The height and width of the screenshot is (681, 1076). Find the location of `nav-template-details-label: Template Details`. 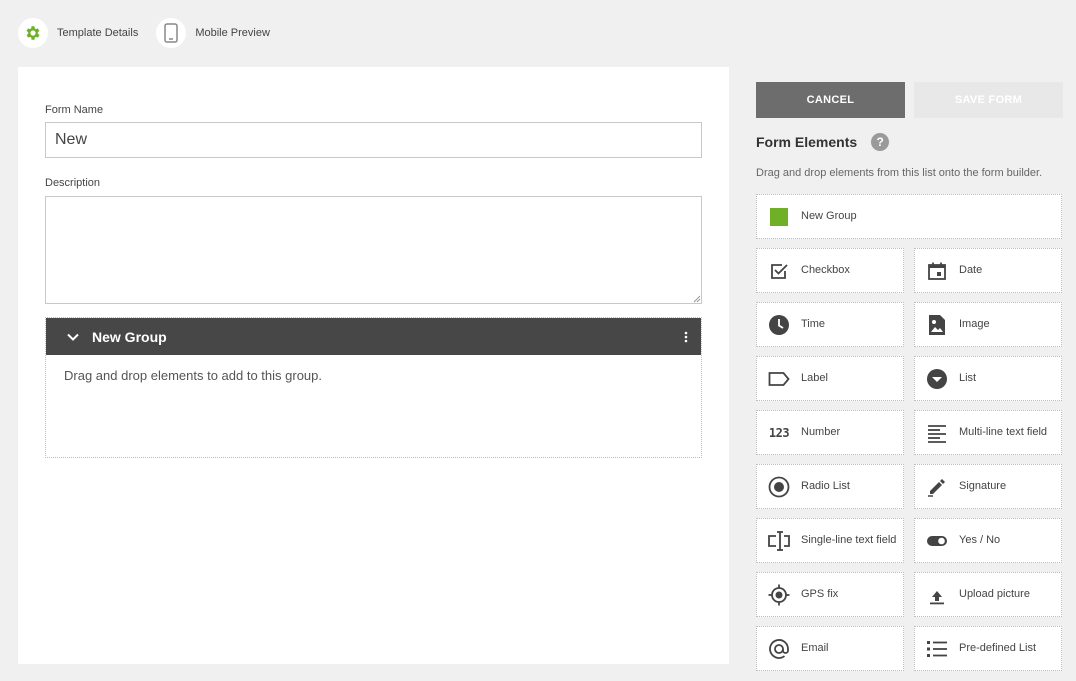

nav-template-details-label: Template Details is located at coordinates (98, 33).